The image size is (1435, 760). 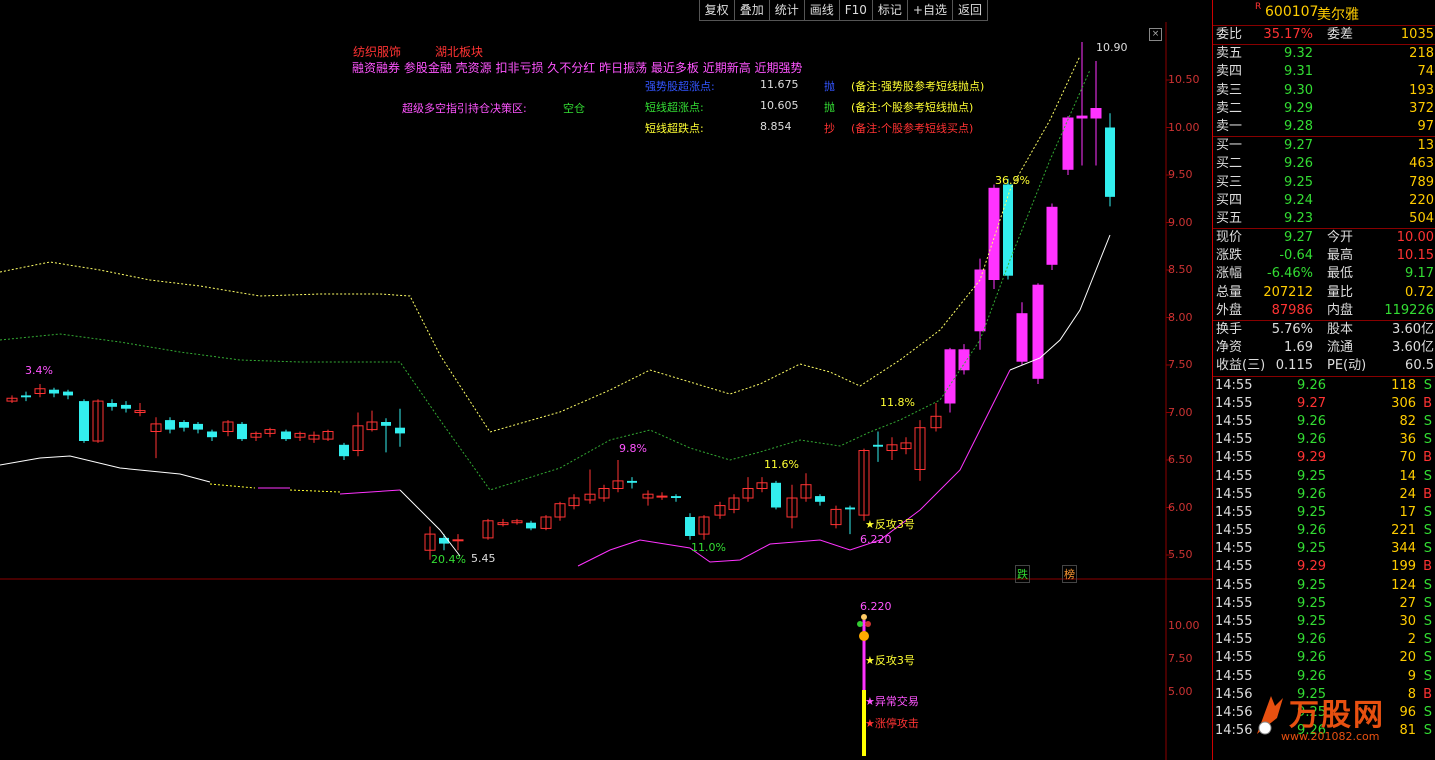 I want to click on f10-button: F10, so click(x=856, y=10).